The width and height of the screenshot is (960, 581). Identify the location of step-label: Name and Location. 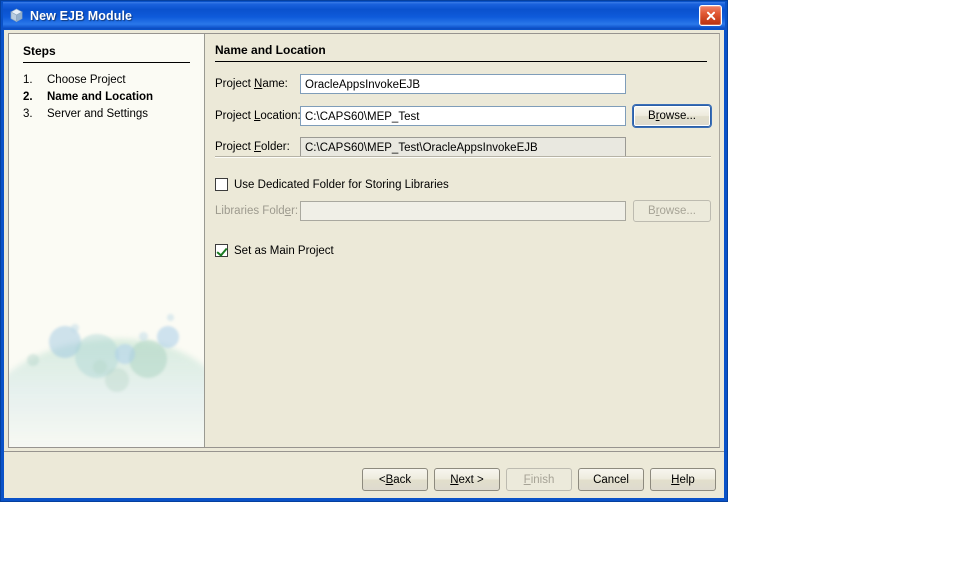
(100, 97).